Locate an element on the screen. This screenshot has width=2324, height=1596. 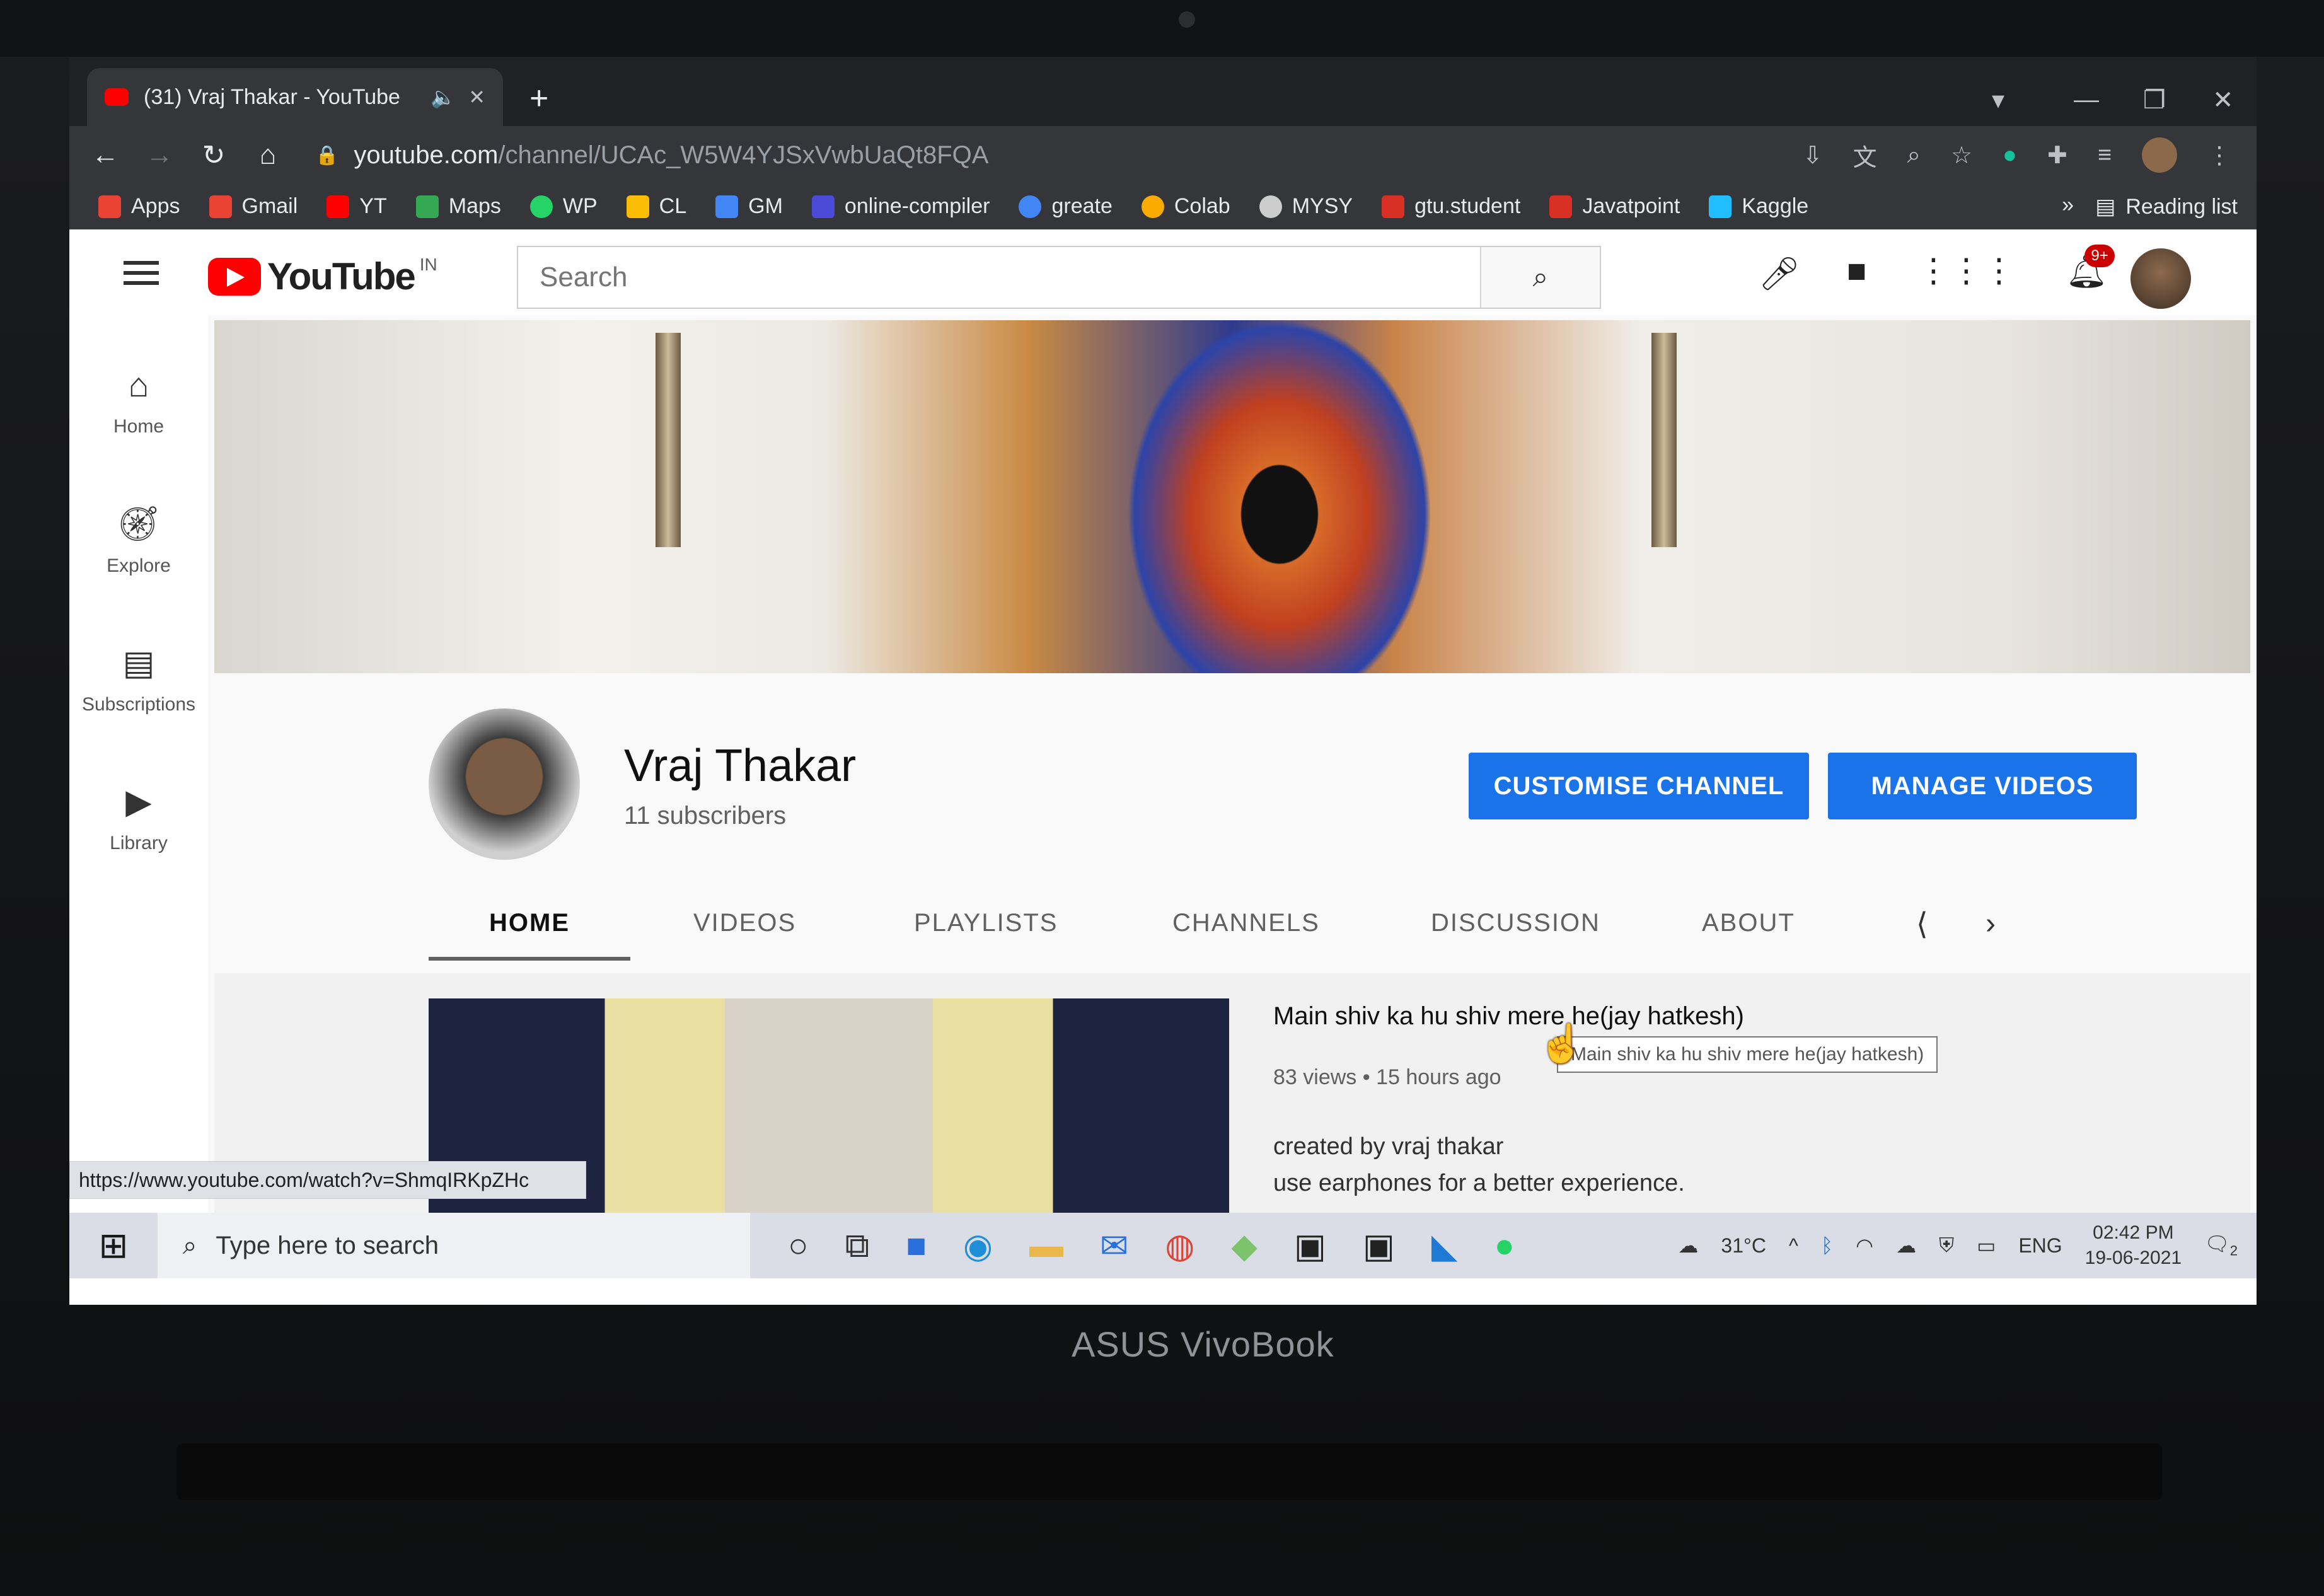
restore-icon: ❐ is located at coordinates (2154, 100).